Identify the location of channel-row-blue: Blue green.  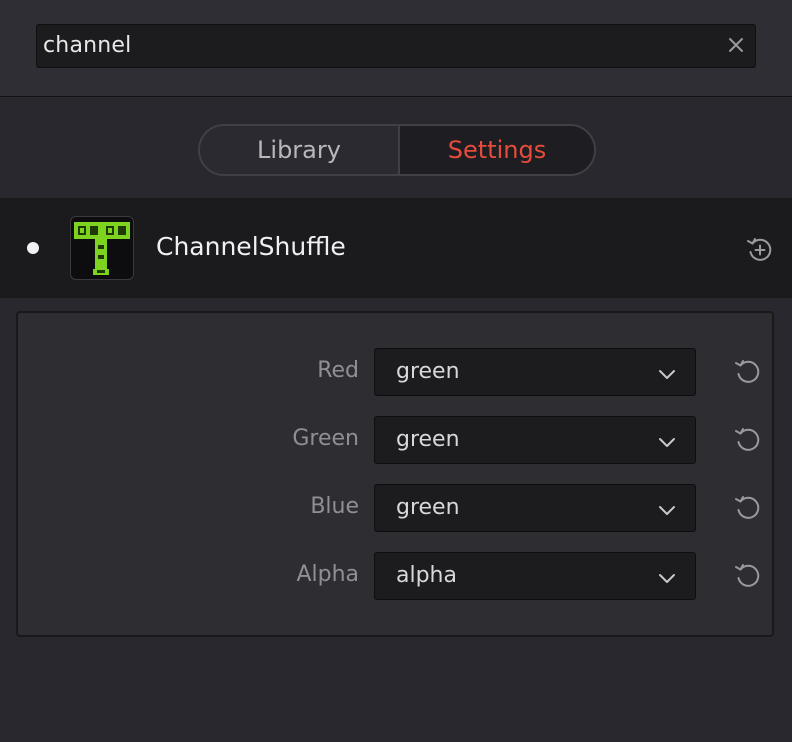
(396, 508).